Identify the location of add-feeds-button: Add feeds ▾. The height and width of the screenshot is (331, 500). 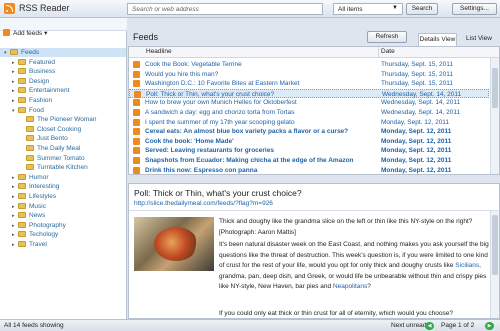
(25, 33).